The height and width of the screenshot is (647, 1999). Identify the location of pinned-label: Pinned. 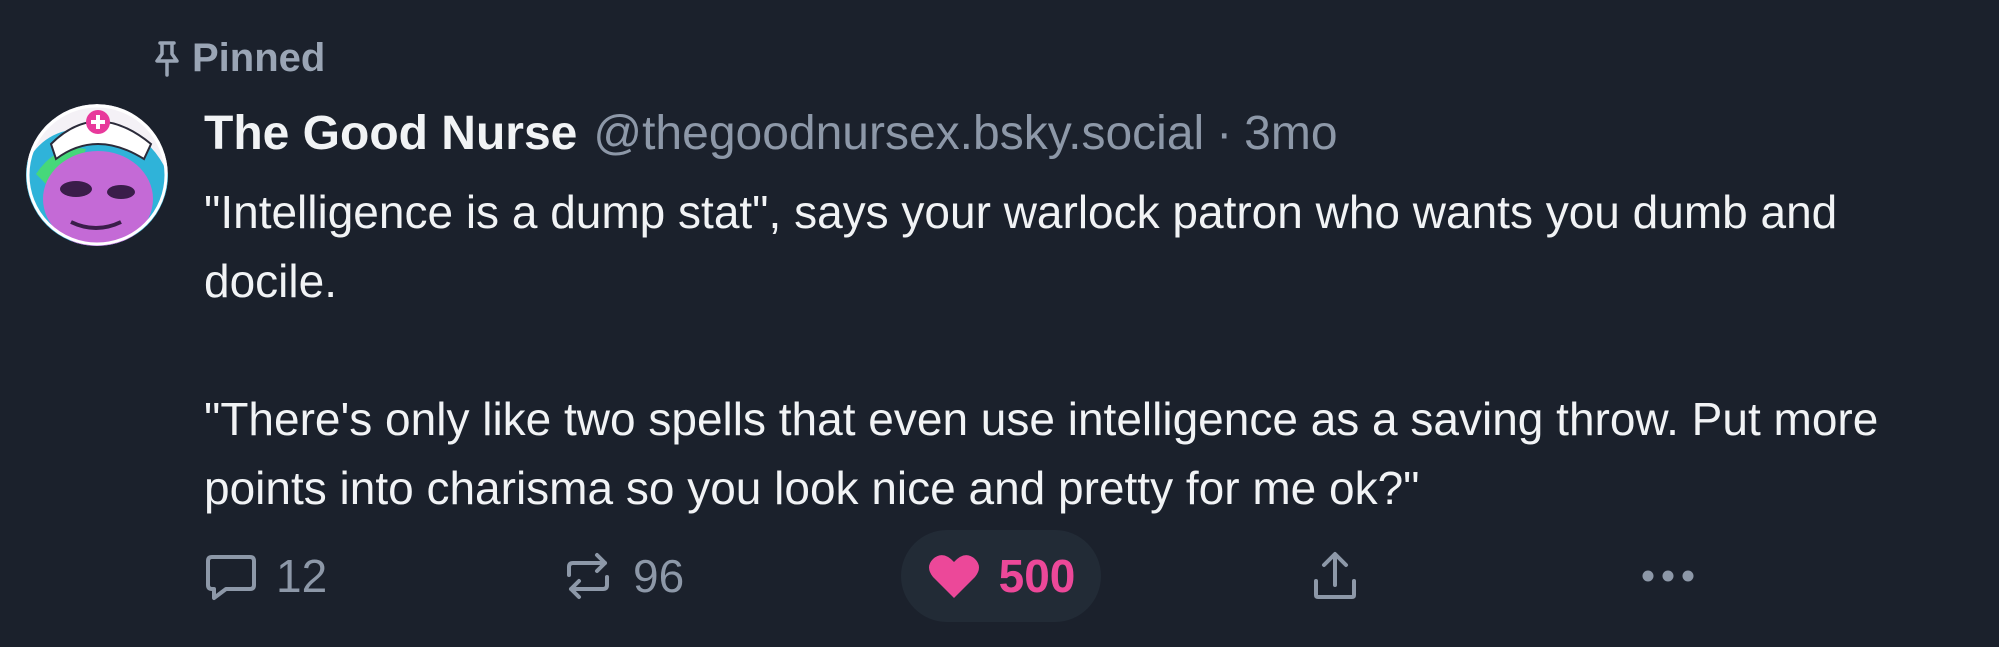
(259, 58).